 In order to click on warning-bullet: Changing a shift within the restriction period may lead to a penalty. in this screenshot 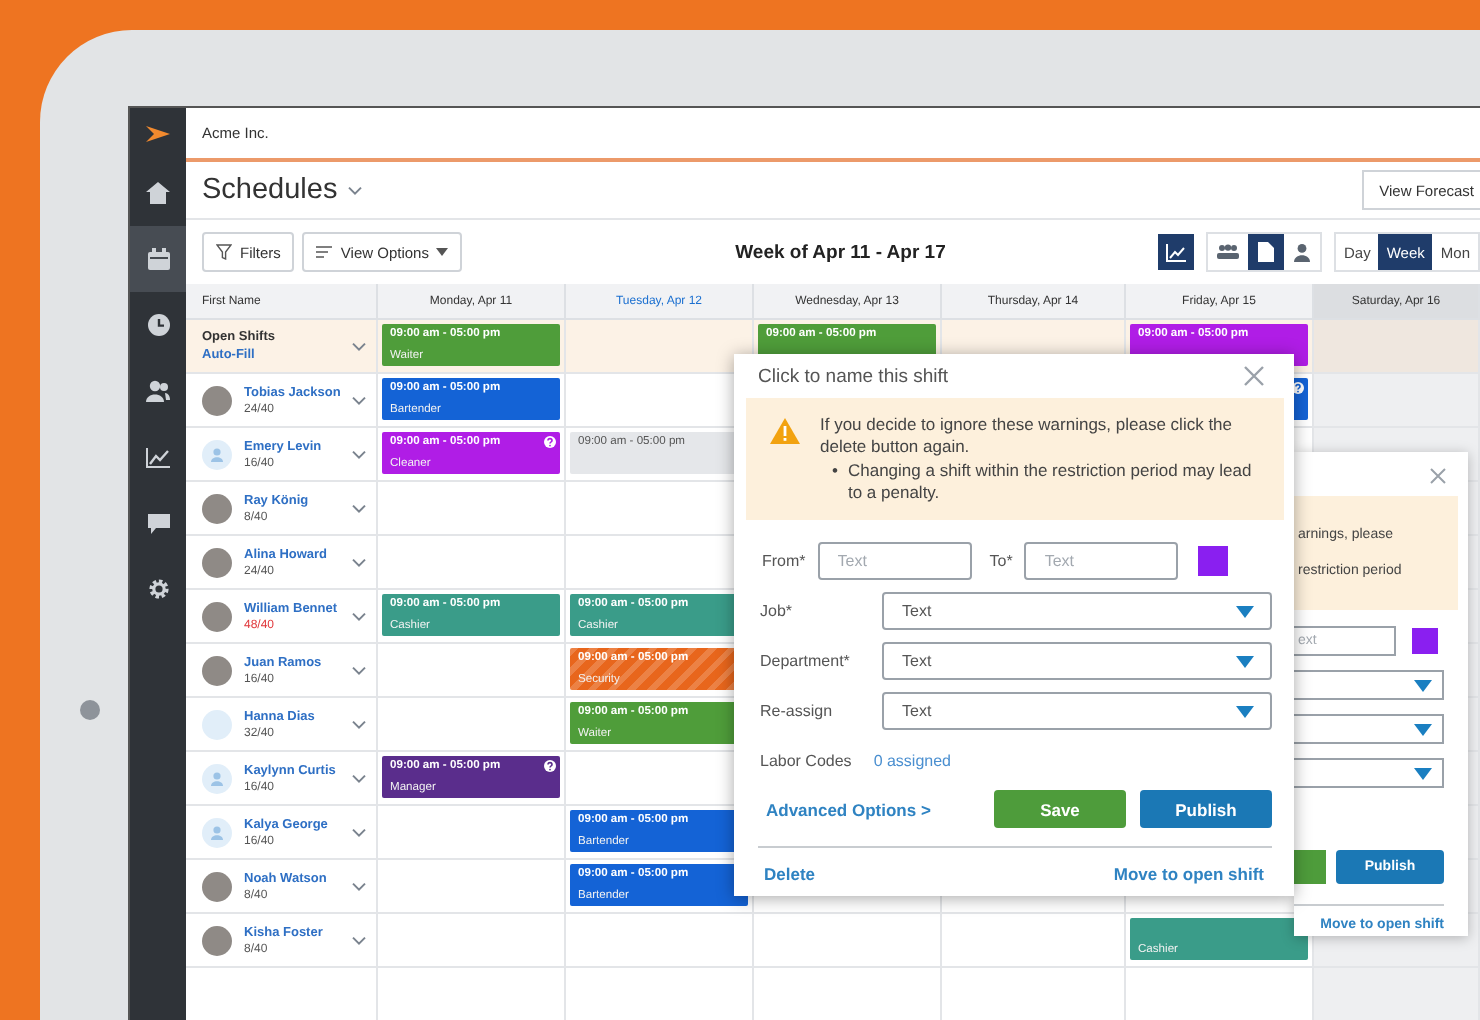, I will do `click(1050, 482)`.